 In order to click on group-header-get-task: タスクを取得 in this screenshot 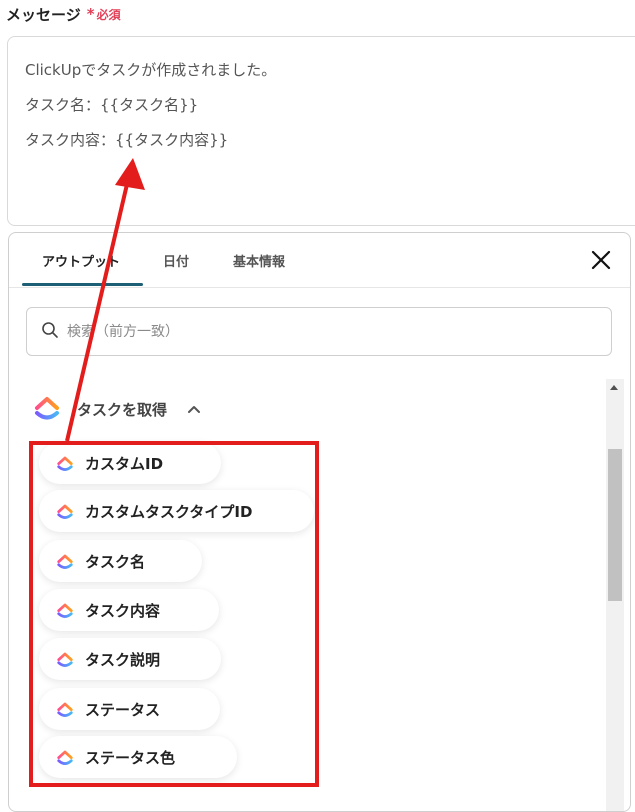, I will do `click(116, 409)`.